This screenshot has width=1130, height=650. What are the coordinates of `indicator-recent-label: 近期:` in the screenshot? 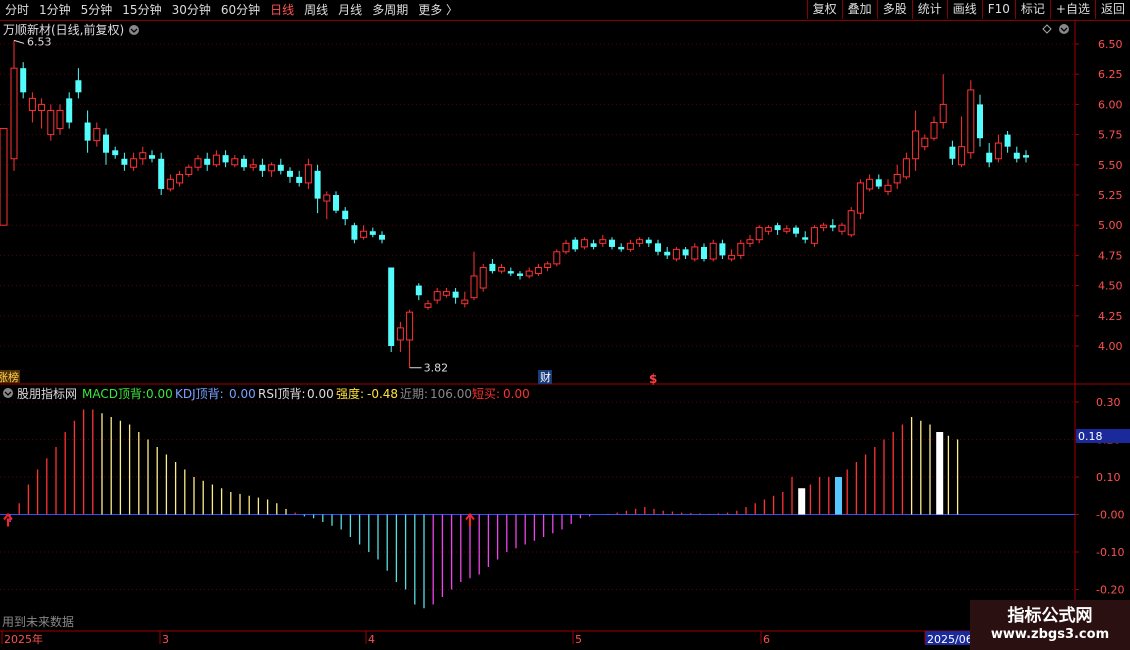 It's located at (414, 394).